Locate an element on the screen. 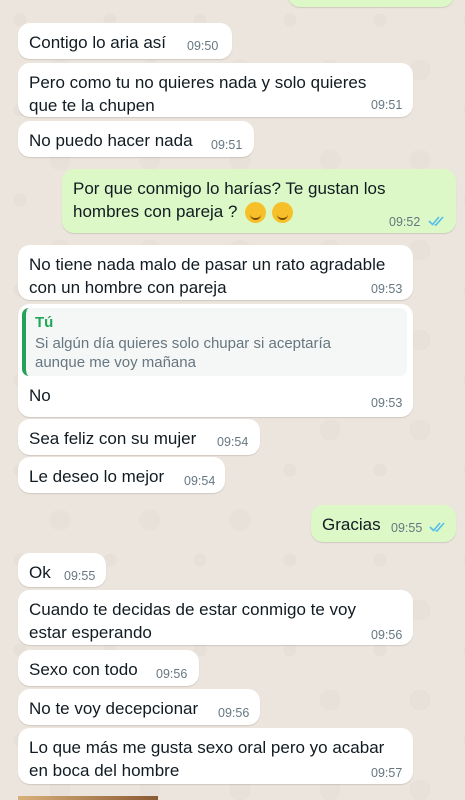  message-text: Ok is located at coordinates (40, 572).